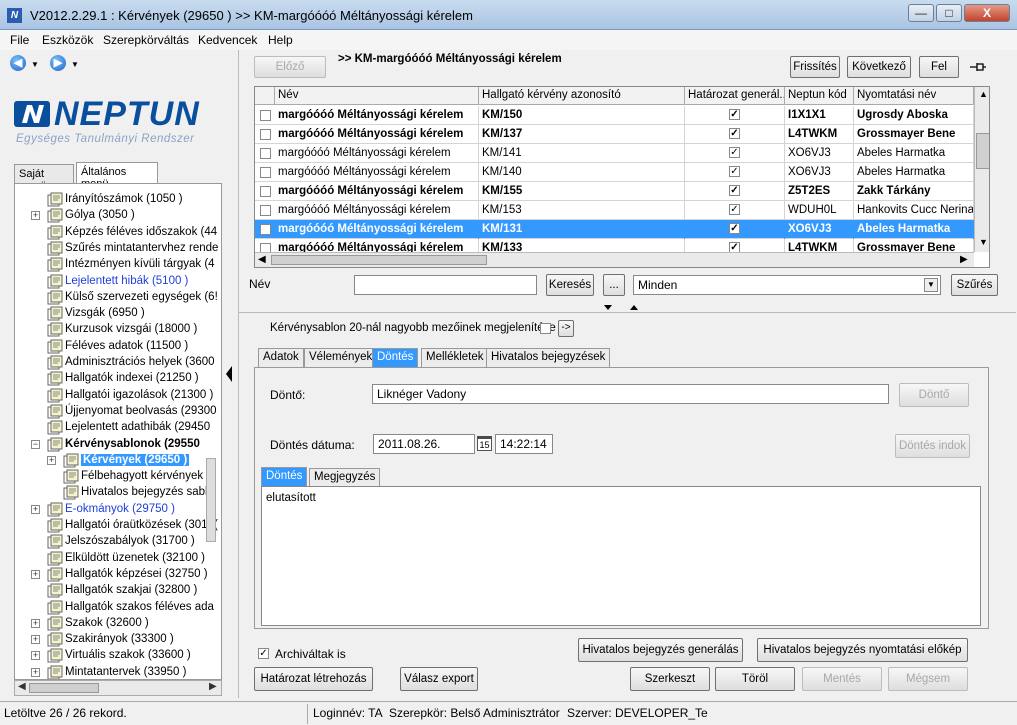 The width and height of the screenshot is (1017, 725). Describe the element at coordinates (879, 67) in the screenshot. I see `next-button: Következő` at that location.